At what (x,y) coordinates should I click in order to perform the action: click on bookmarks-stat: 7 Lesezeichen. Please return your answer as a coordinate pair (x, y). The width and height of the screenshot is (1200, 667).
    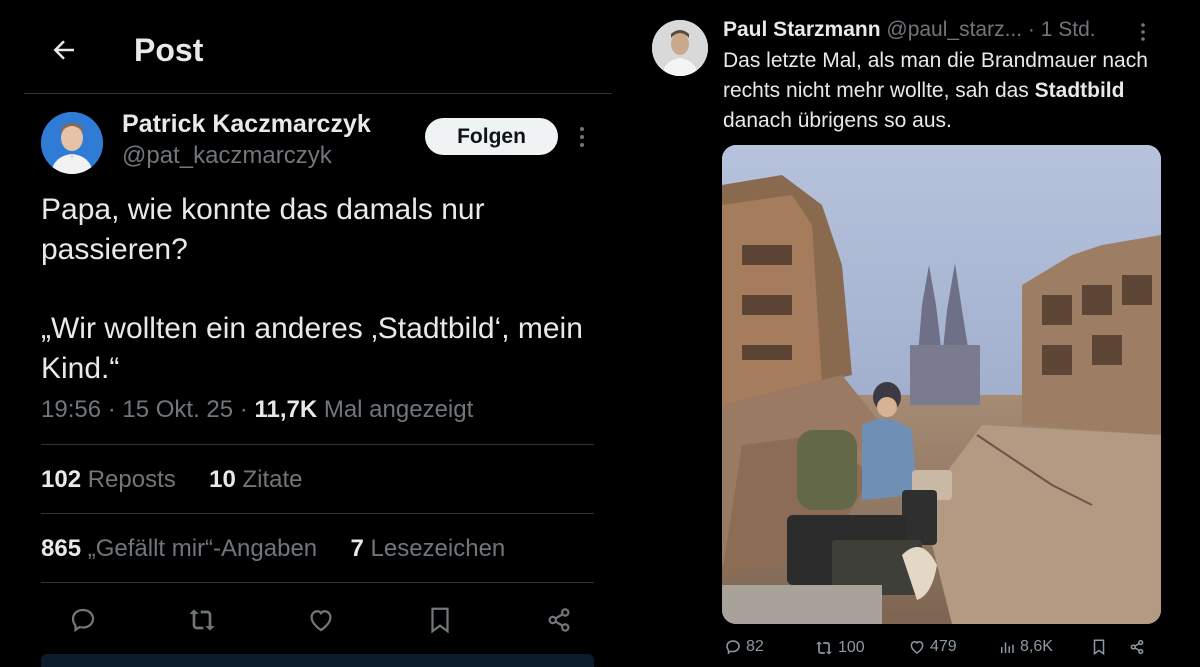
    Looking at the image, I should click on (427, 548).